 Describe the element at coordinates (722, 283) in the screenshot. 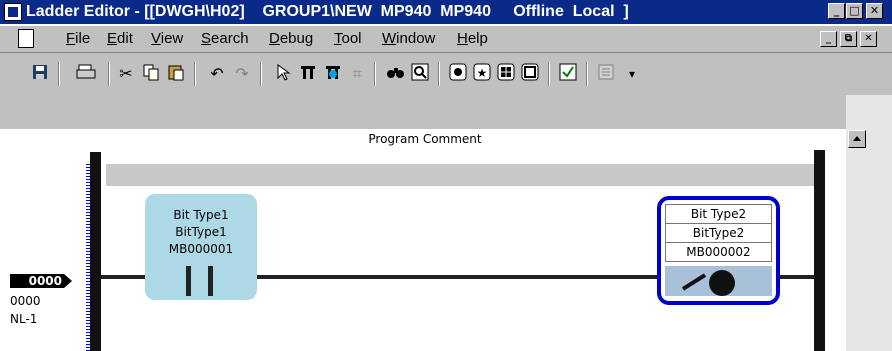

I see `coil-circle-icon` at that location.